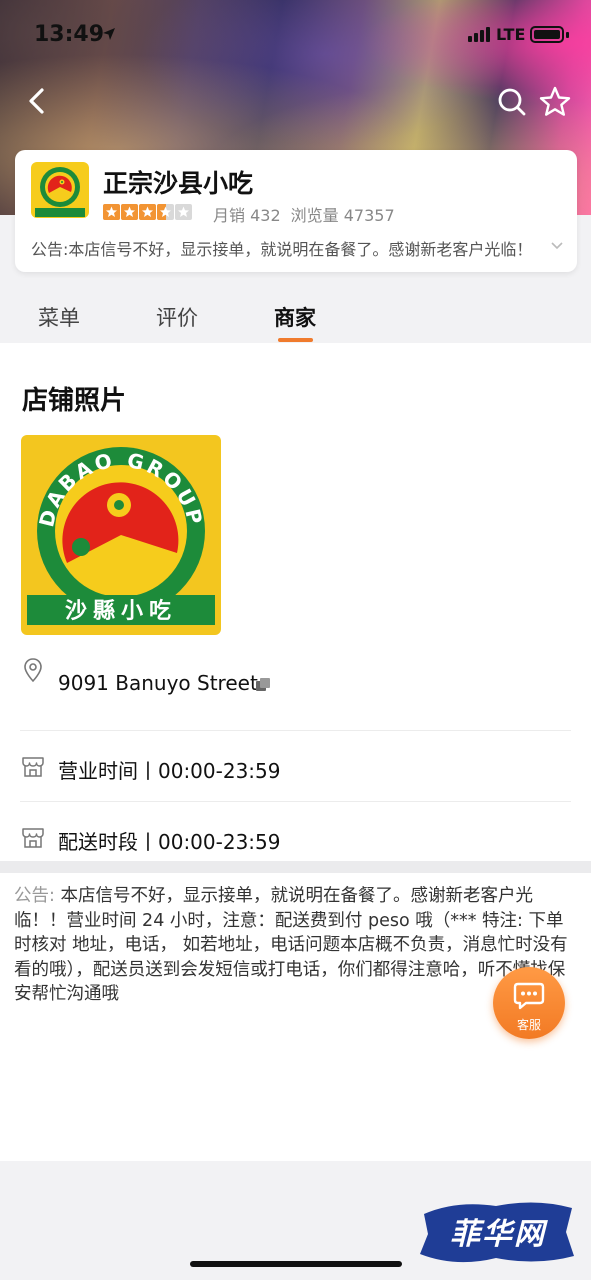 This screenshot has width=591, height=1280. What do you see at coordinates (555, 102) in the screenshot?
I see `favorite-star-icon` at bounding box center [555, 102].